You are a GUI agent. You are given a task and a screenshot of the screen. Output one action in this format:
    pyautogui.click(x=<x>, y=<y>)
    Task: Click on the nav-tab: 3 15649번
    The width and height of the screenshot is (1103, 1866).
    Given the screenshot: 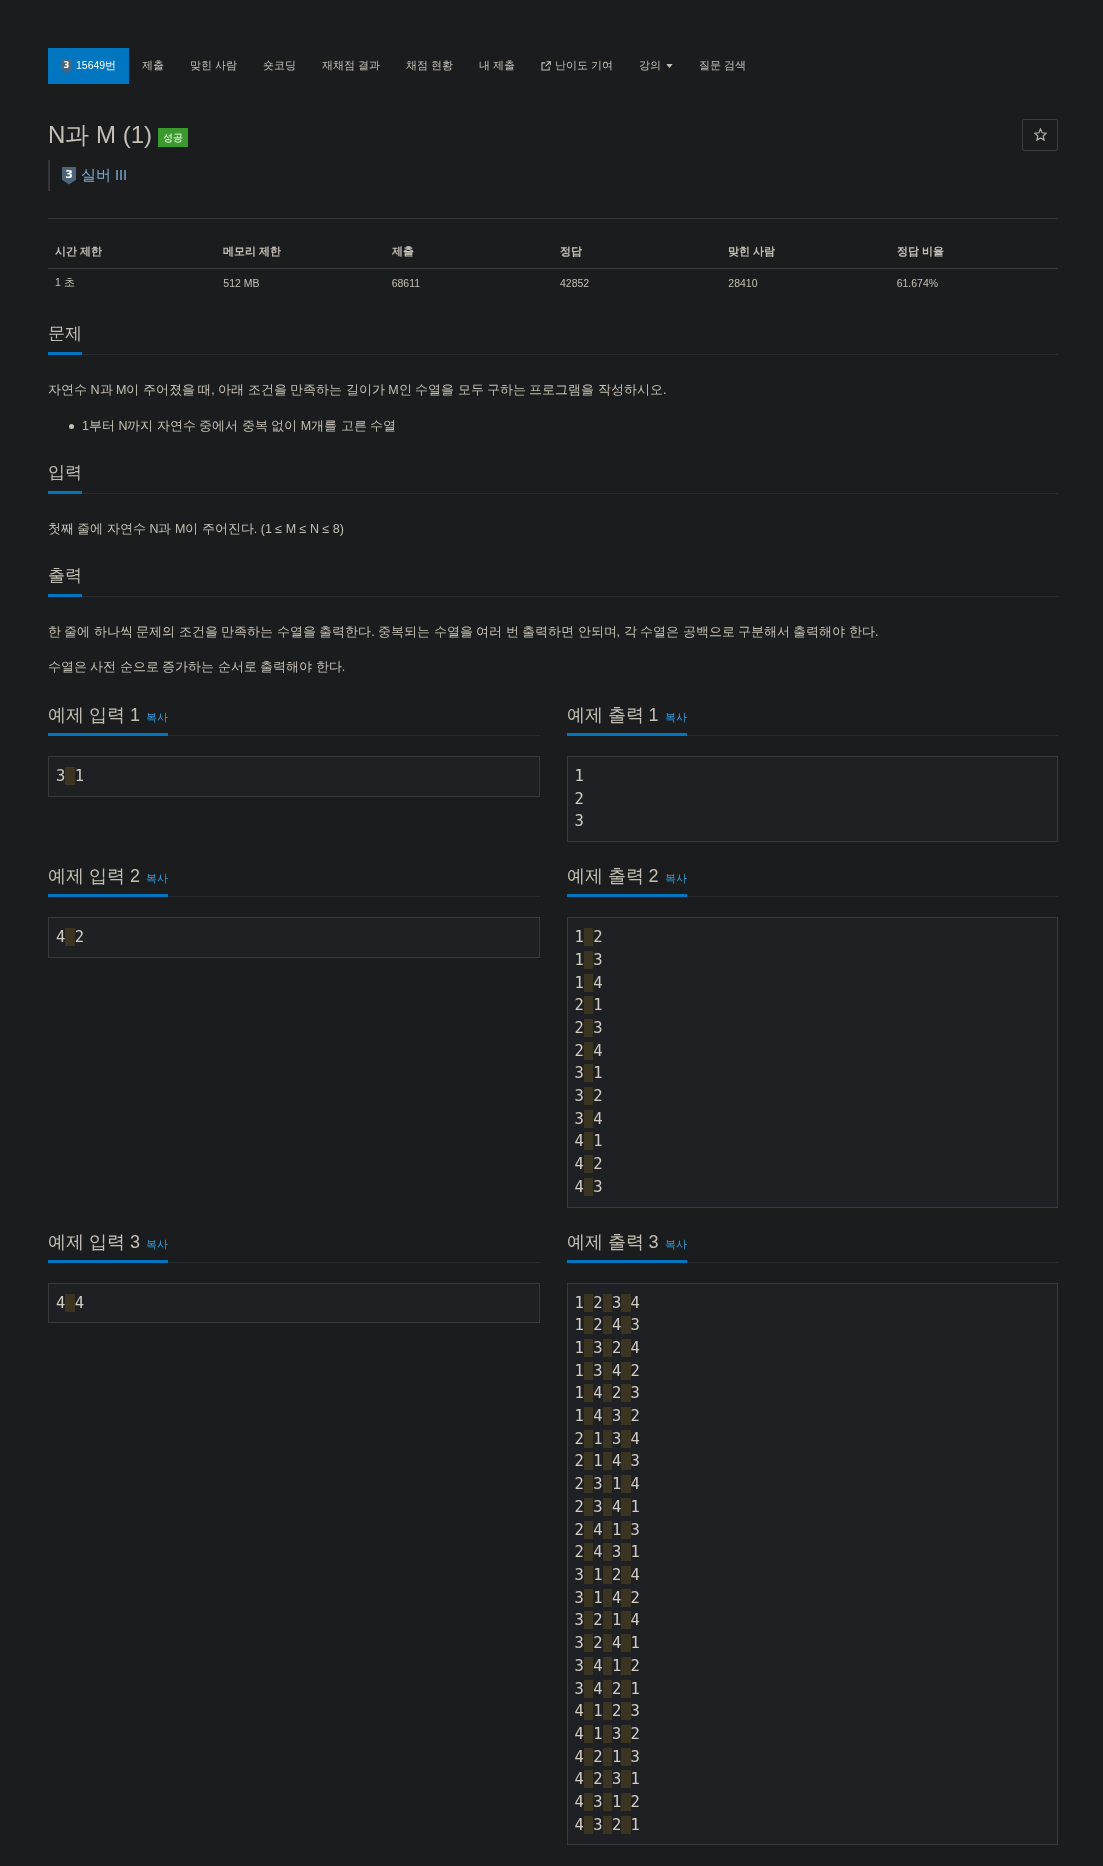 What is the action you would take?
    pyautogui.click(x=89, y=66)
    